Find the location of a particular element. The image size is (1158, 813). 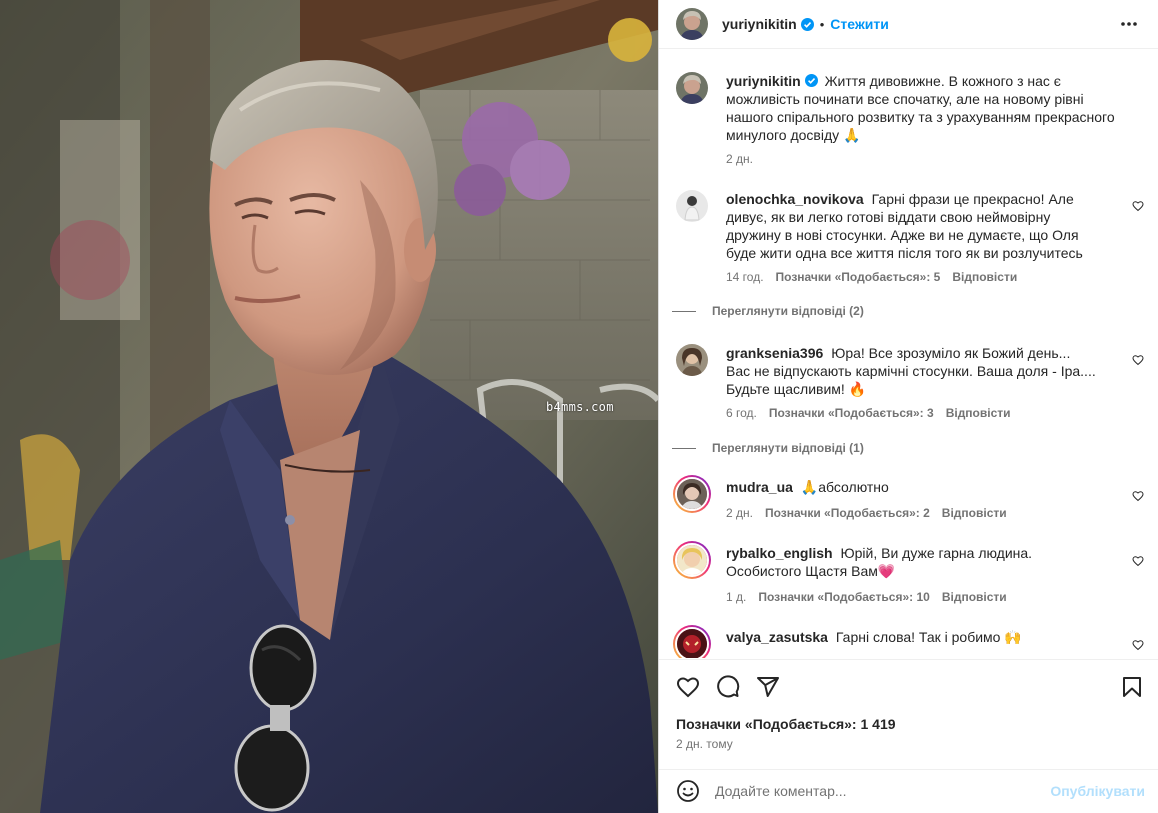

view-replies-label: Переглянути відповіді (1) is located at coordinates (788, 448).